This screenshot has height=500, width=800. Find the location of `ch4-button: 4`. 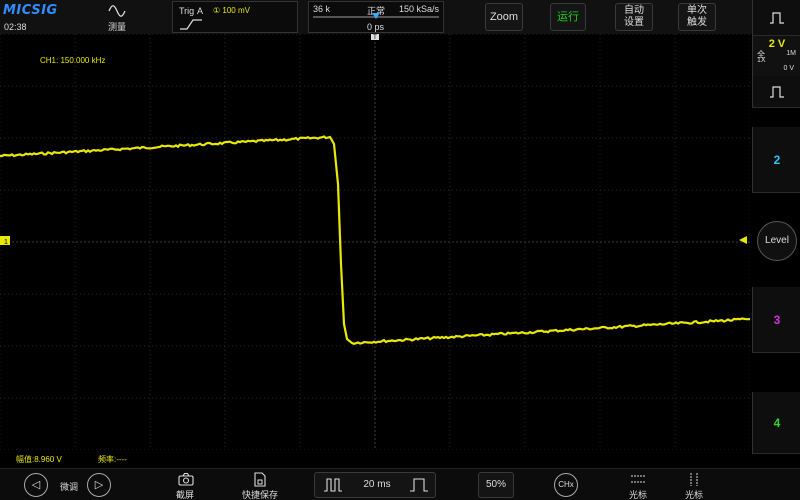

ch4-button: 4 is located at coordinates (776, 423).